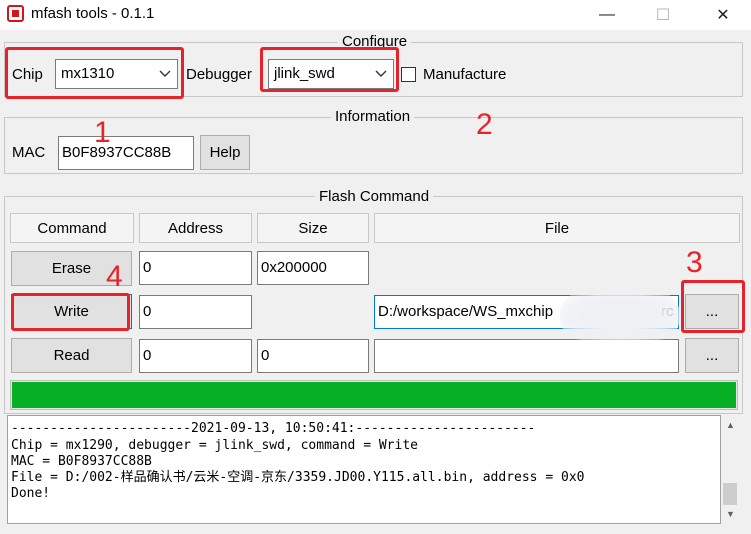  Describe the element at coordinates (313, 356) in the screenshot. I see `read-size-field: 0` at that location.